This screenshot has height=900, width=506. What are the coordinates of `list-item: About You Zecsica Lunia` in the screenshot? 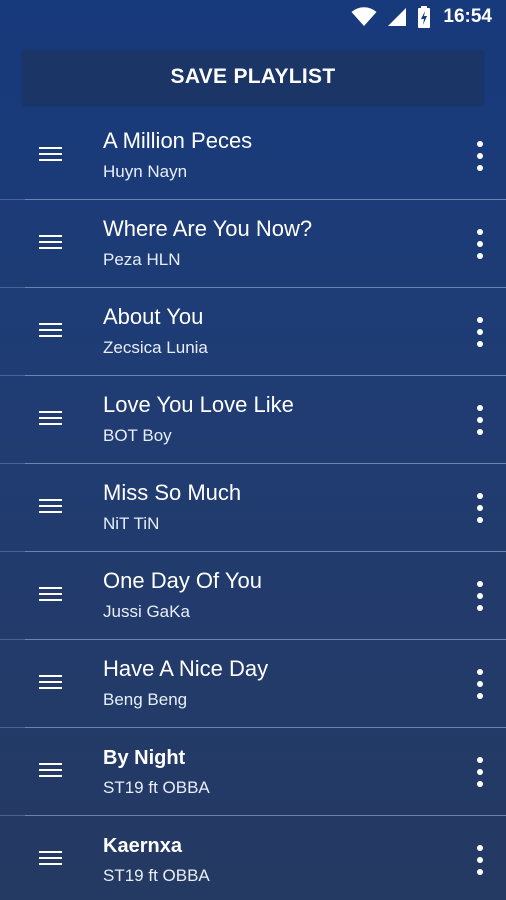 It's located at (253, 332).